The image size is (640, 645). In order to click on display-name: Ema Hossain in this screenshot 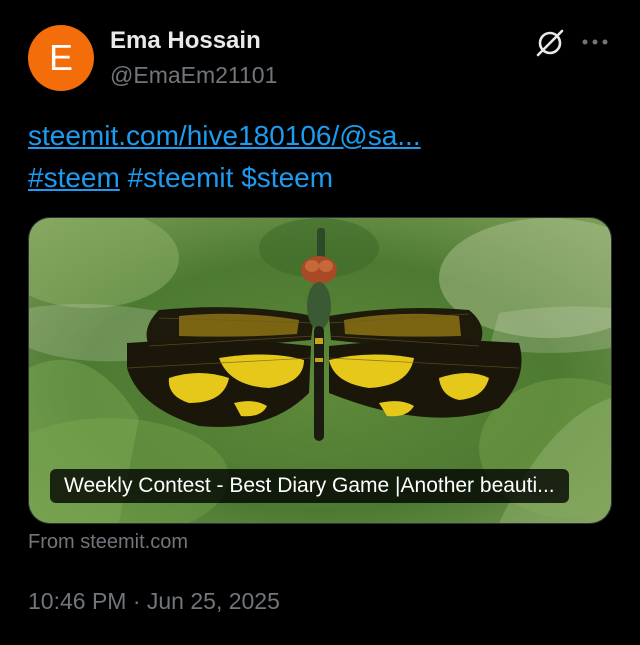, I will do `click(185, 41)`.